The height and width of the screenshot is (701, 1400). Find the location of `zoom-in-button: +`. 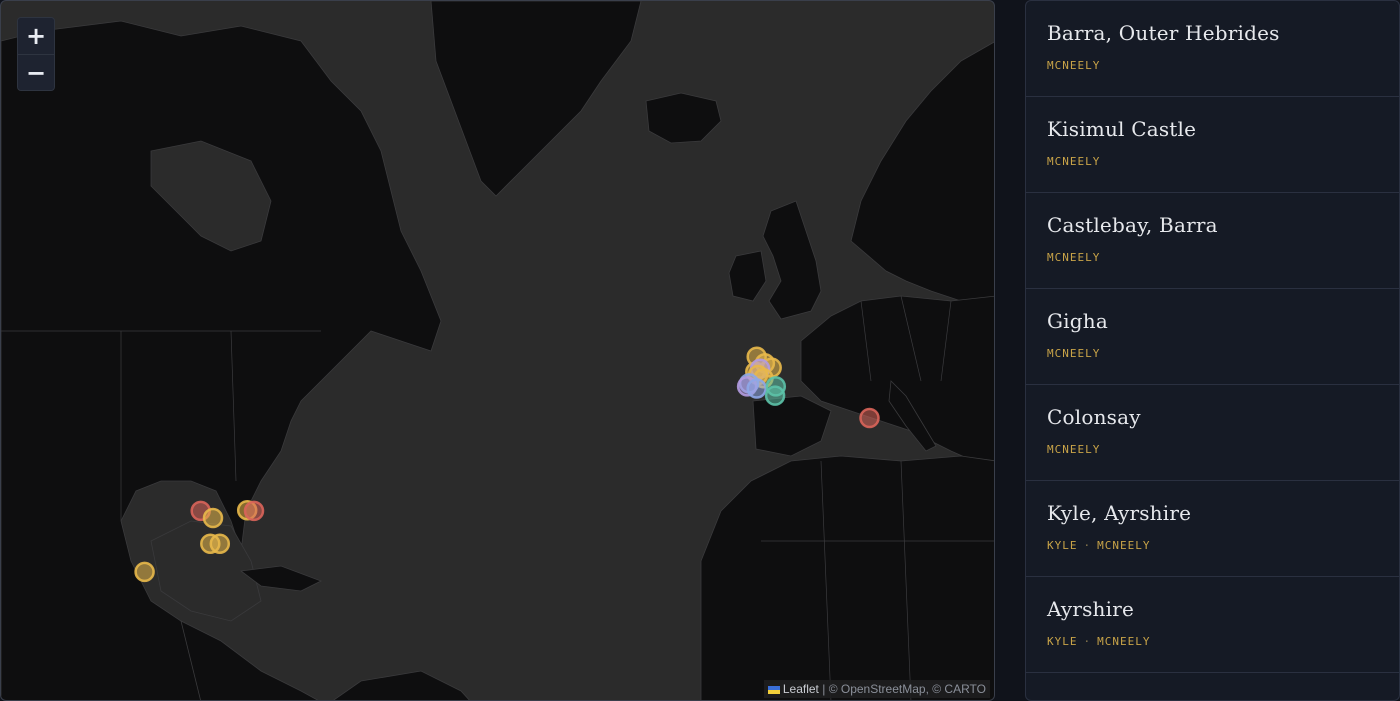

zoom-in-button: + is located at coordinates (36, 36).